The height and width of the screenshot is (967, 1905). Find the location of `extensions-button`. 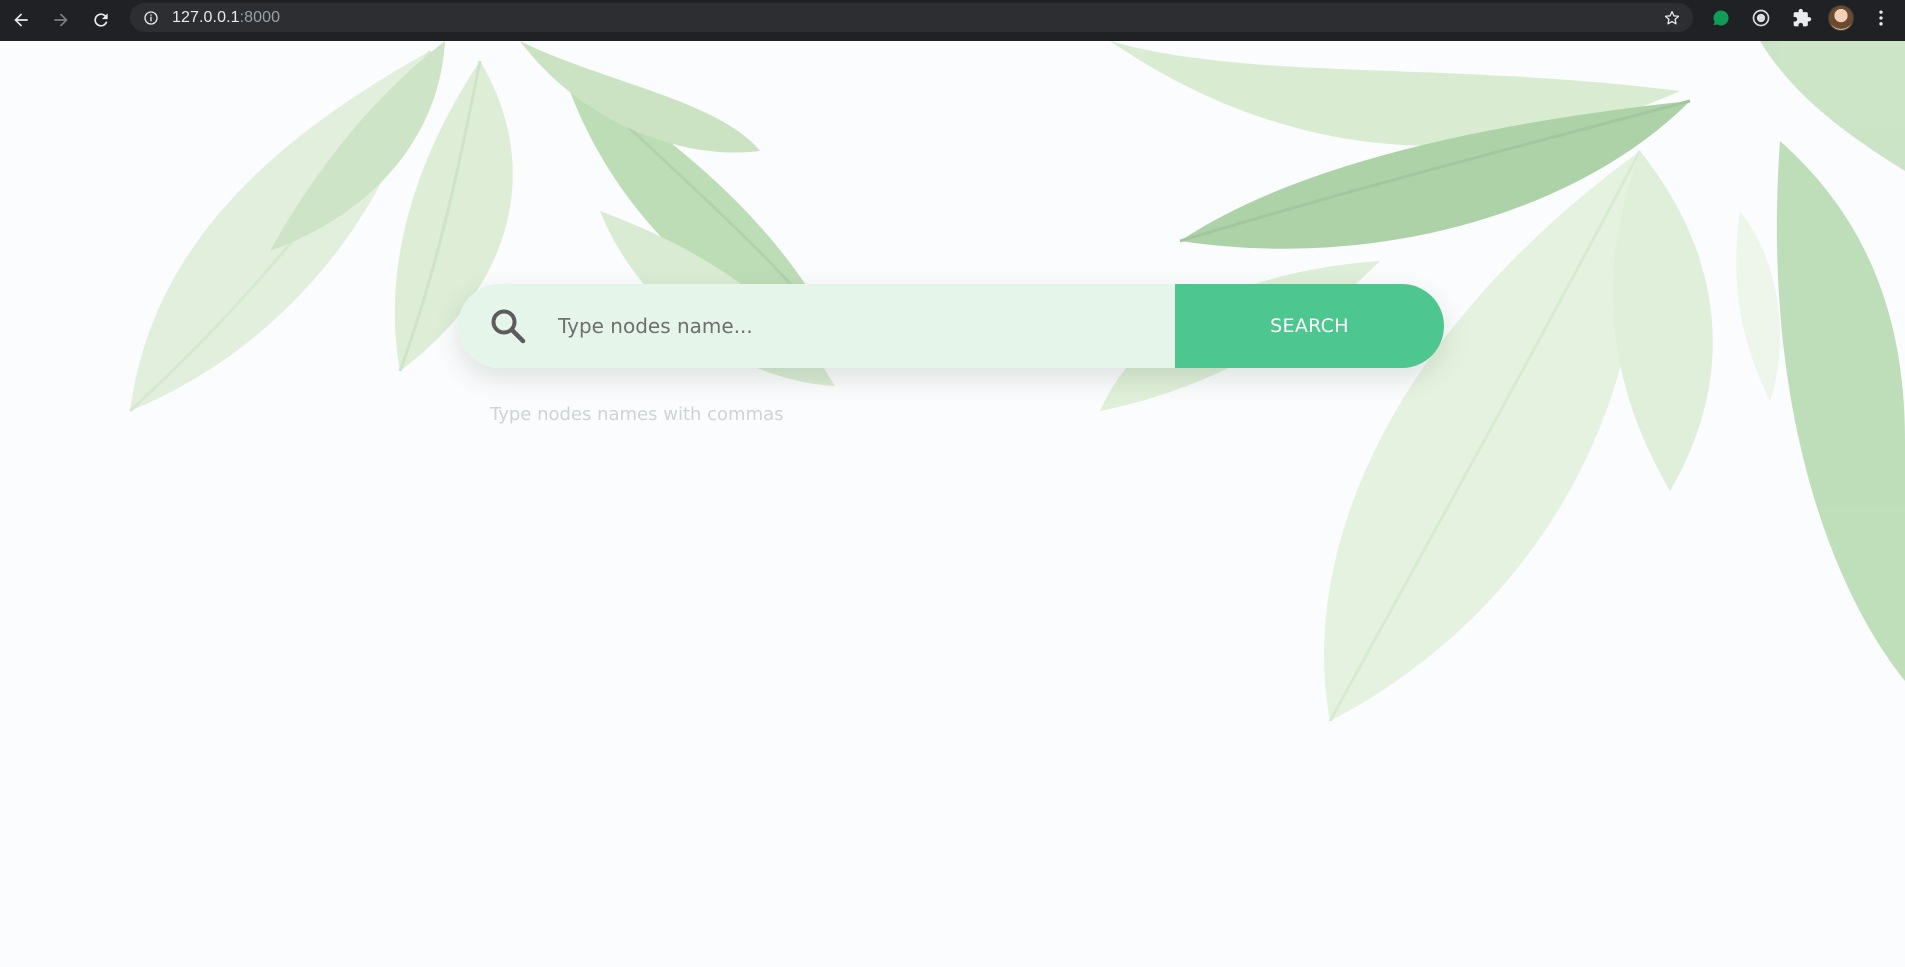

extensions-button is located at coordinates (1802, 18).